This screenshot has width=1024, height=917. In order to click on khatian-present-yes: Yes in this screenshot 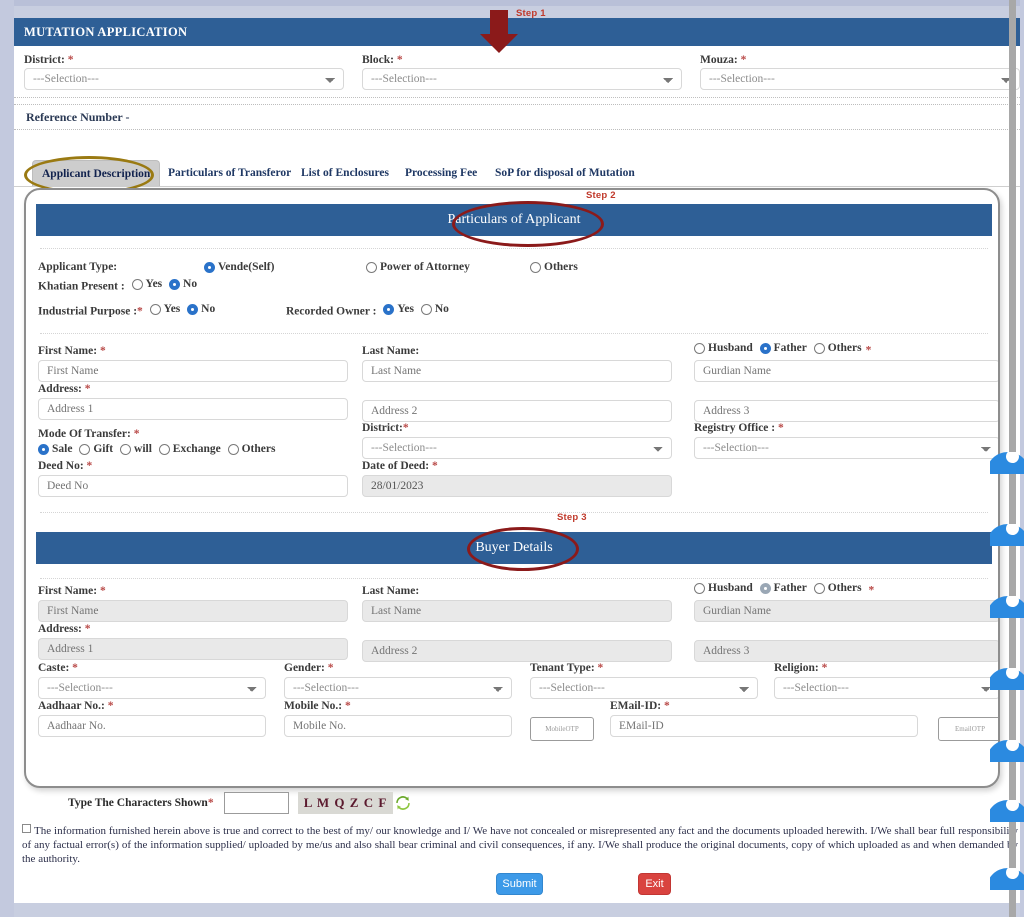, I will do `click(146, 284)`.